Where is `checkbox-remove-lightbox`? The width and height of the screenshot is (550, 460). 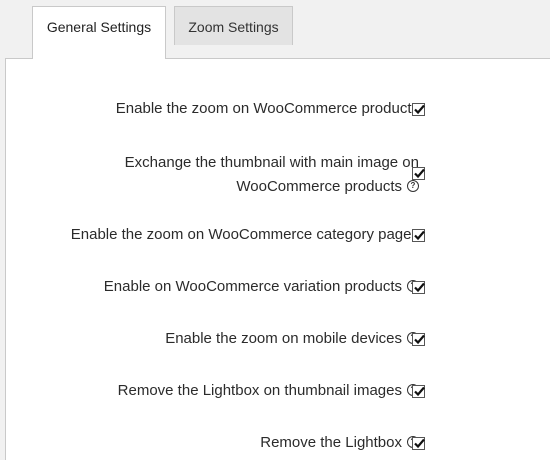
checkbox-remove-lightbox is located at coordinates (418, 443).